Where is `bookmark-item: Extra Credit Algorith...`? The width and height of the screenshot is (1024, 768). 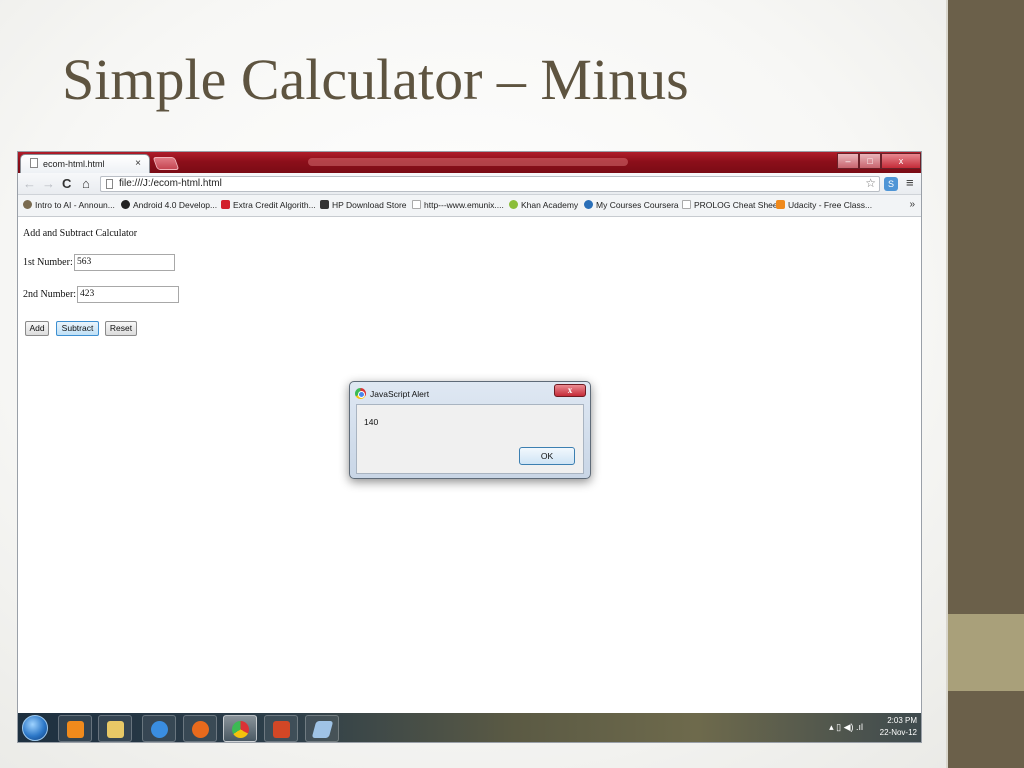
bookmark-item: Extra Credit Algorith... is located at coordinates (268, 205).